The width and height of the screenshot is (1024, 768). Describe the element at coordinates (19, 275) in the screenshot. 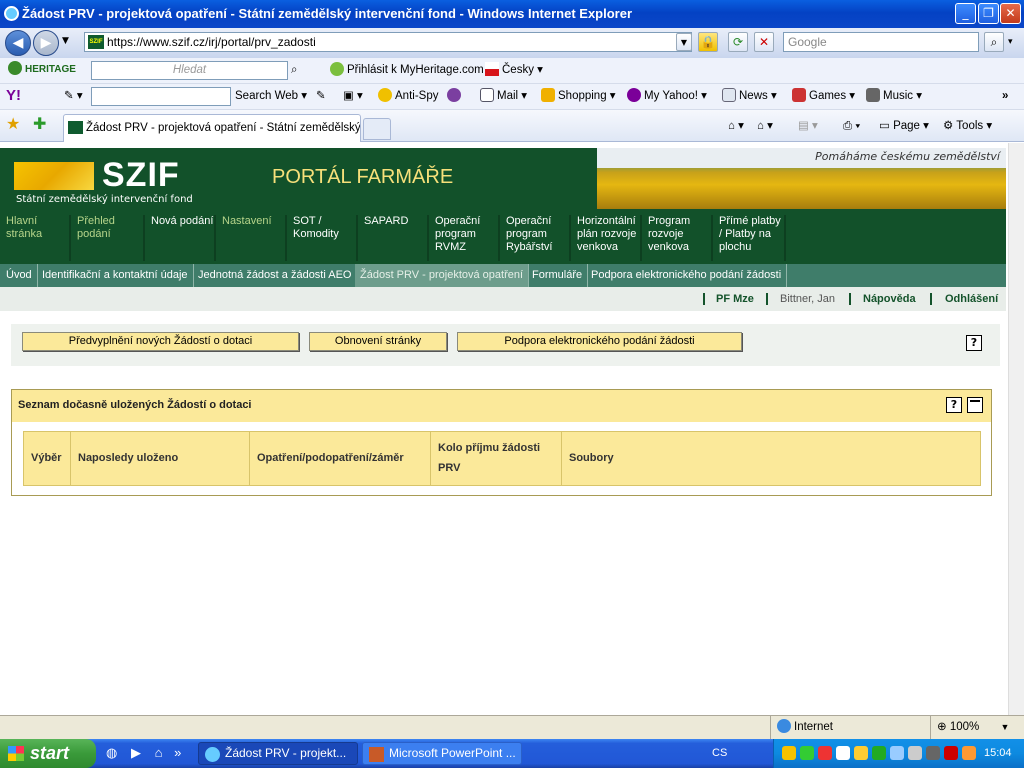

I see `subnav-uvod: Úvod` at that location.